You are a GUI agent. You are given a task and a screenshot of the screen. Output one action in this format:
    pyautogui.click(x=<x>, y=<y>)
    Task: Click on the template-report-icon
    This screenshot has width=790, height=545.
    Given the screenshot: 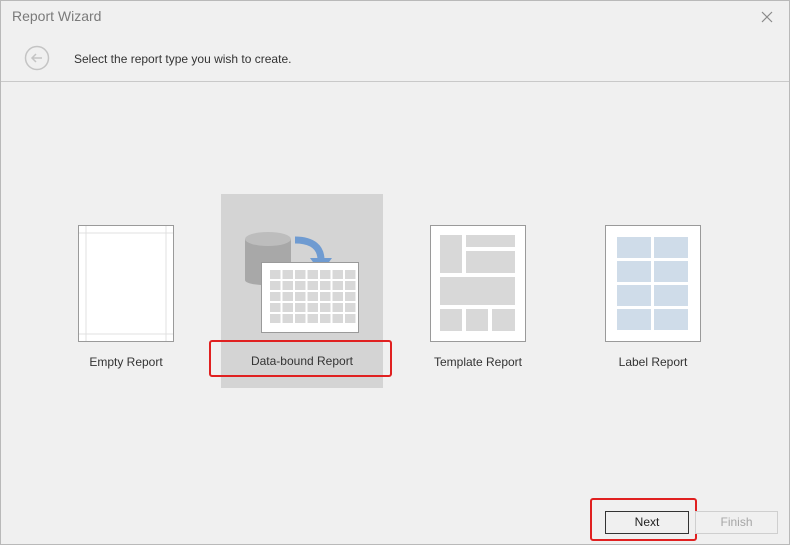 What is the action you would take?
    pyautogui.click(x=478, y=283)
    